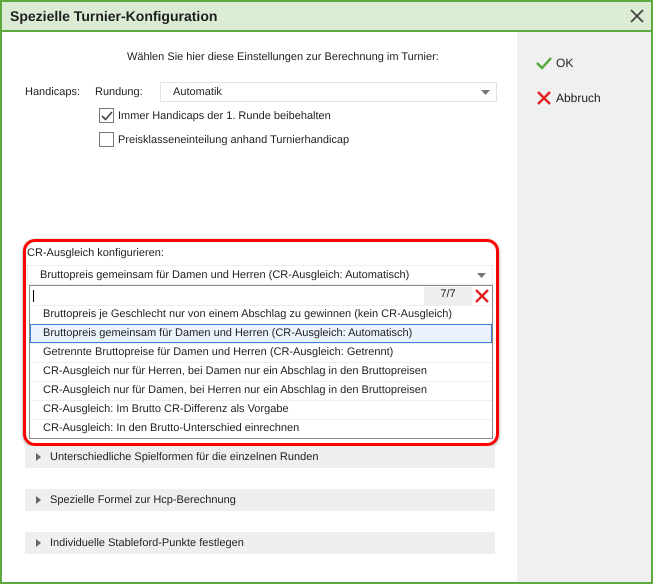  I want to click on collapsible-section: Individuelle Stableford-Punkte festlegen, so click(260, 543).